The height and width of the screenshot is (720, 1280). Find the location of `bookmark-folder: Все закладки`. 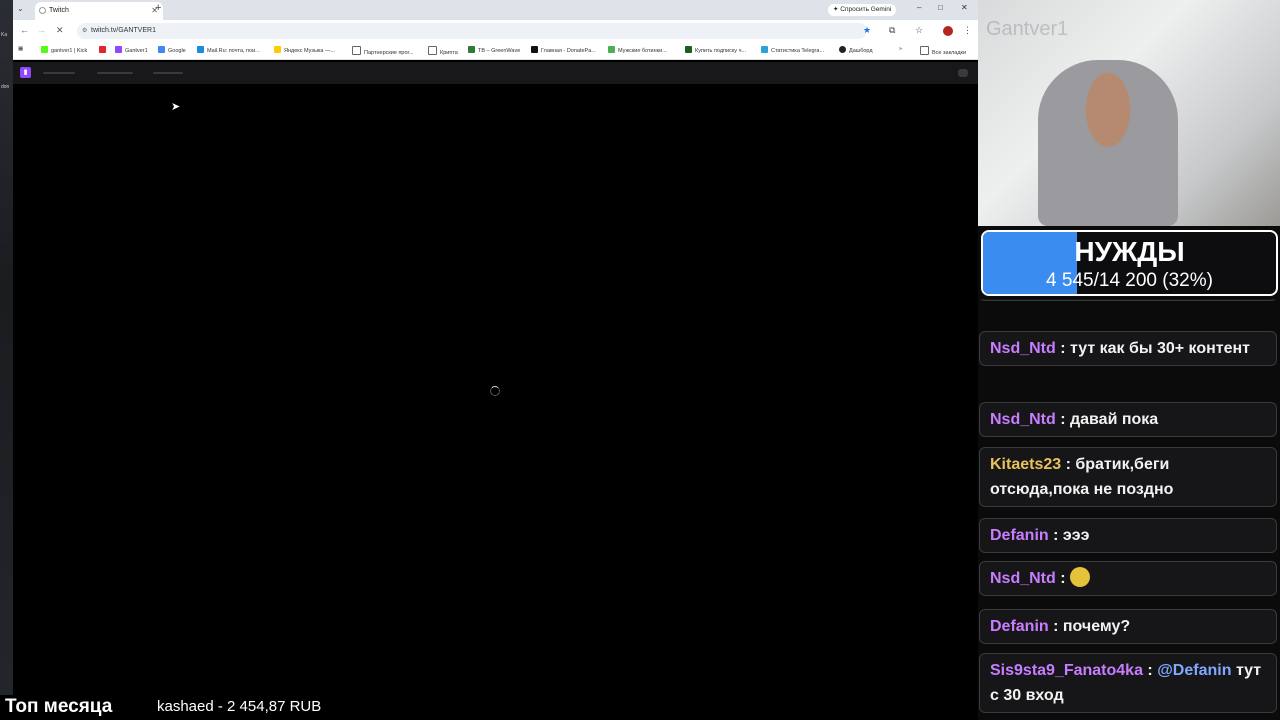

bookmark-folder: Все закладки is located at coordinates (943, 51).